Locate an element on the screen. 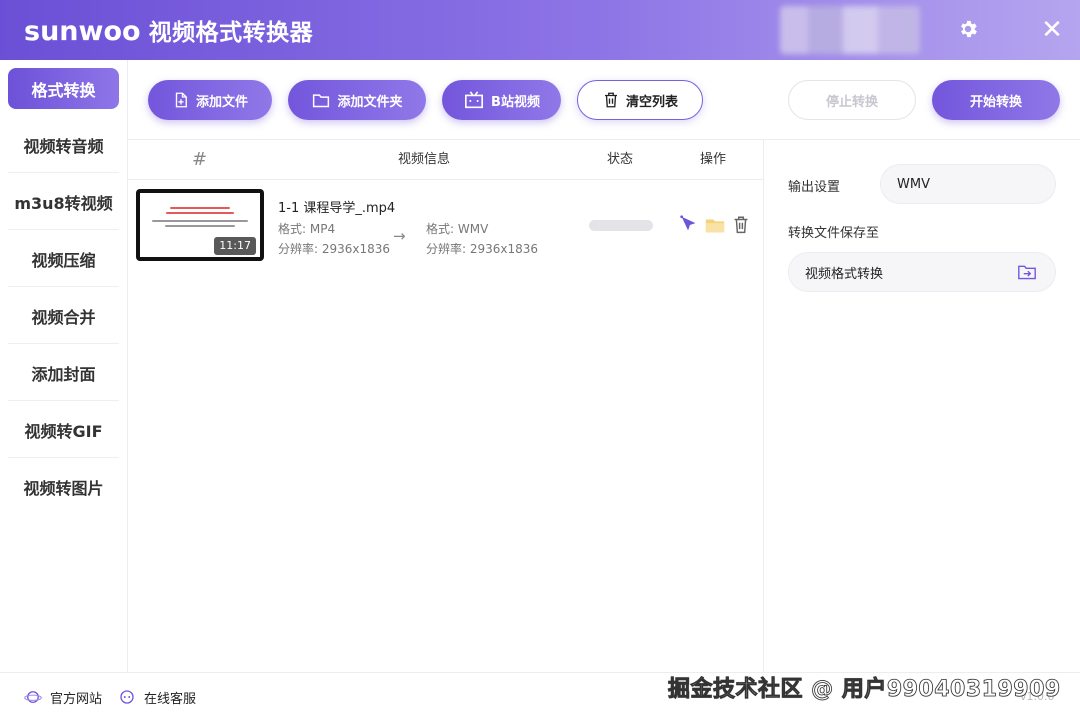 The height and width of the screenshot is (720, 1080). panel-divider is located at coordinates (763, 406).